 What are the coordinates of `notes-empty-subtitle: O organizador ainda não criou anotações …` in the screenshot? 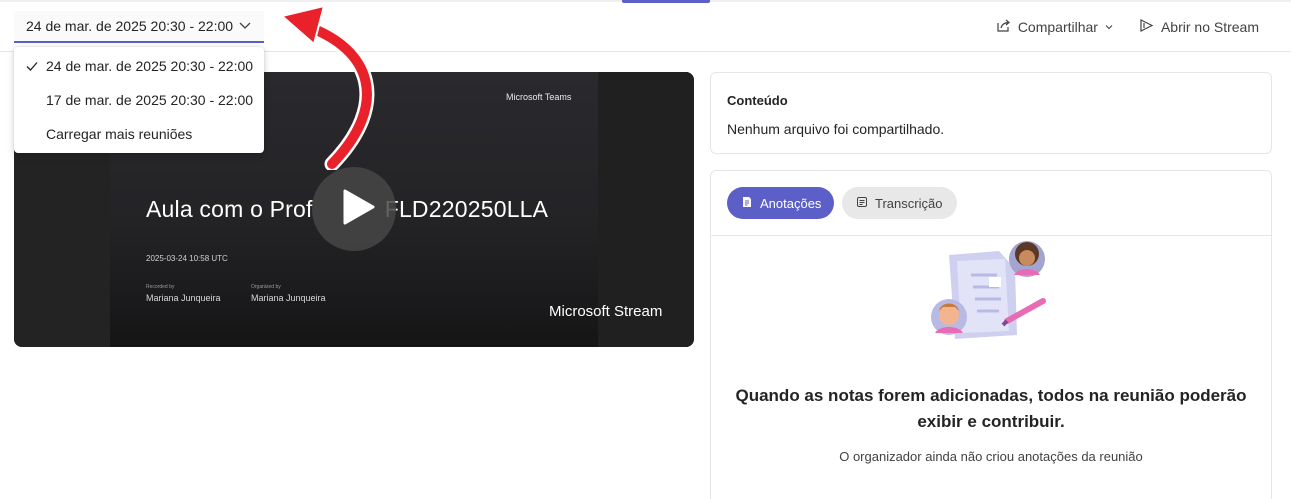 It's located at (991, 456).